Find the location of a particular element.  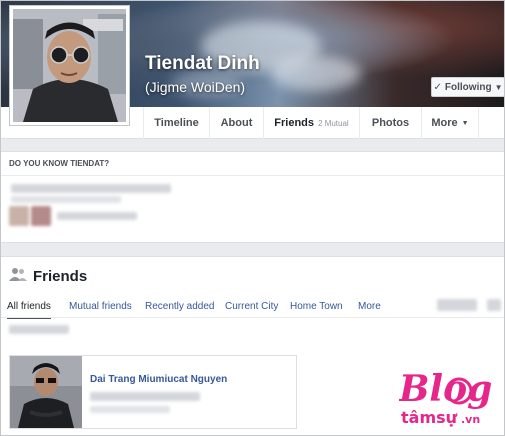

following-label: Following is located at coordinates (468, 87).